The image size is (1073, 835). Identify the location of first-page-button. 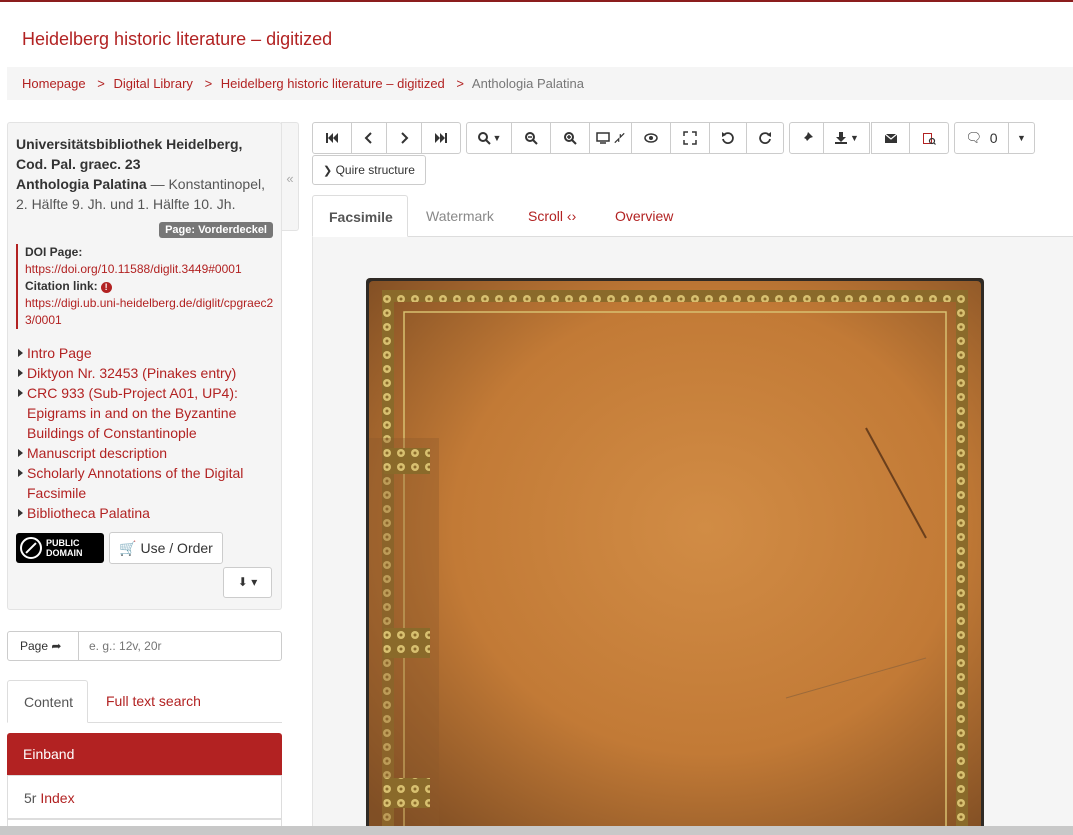
(332, 138).